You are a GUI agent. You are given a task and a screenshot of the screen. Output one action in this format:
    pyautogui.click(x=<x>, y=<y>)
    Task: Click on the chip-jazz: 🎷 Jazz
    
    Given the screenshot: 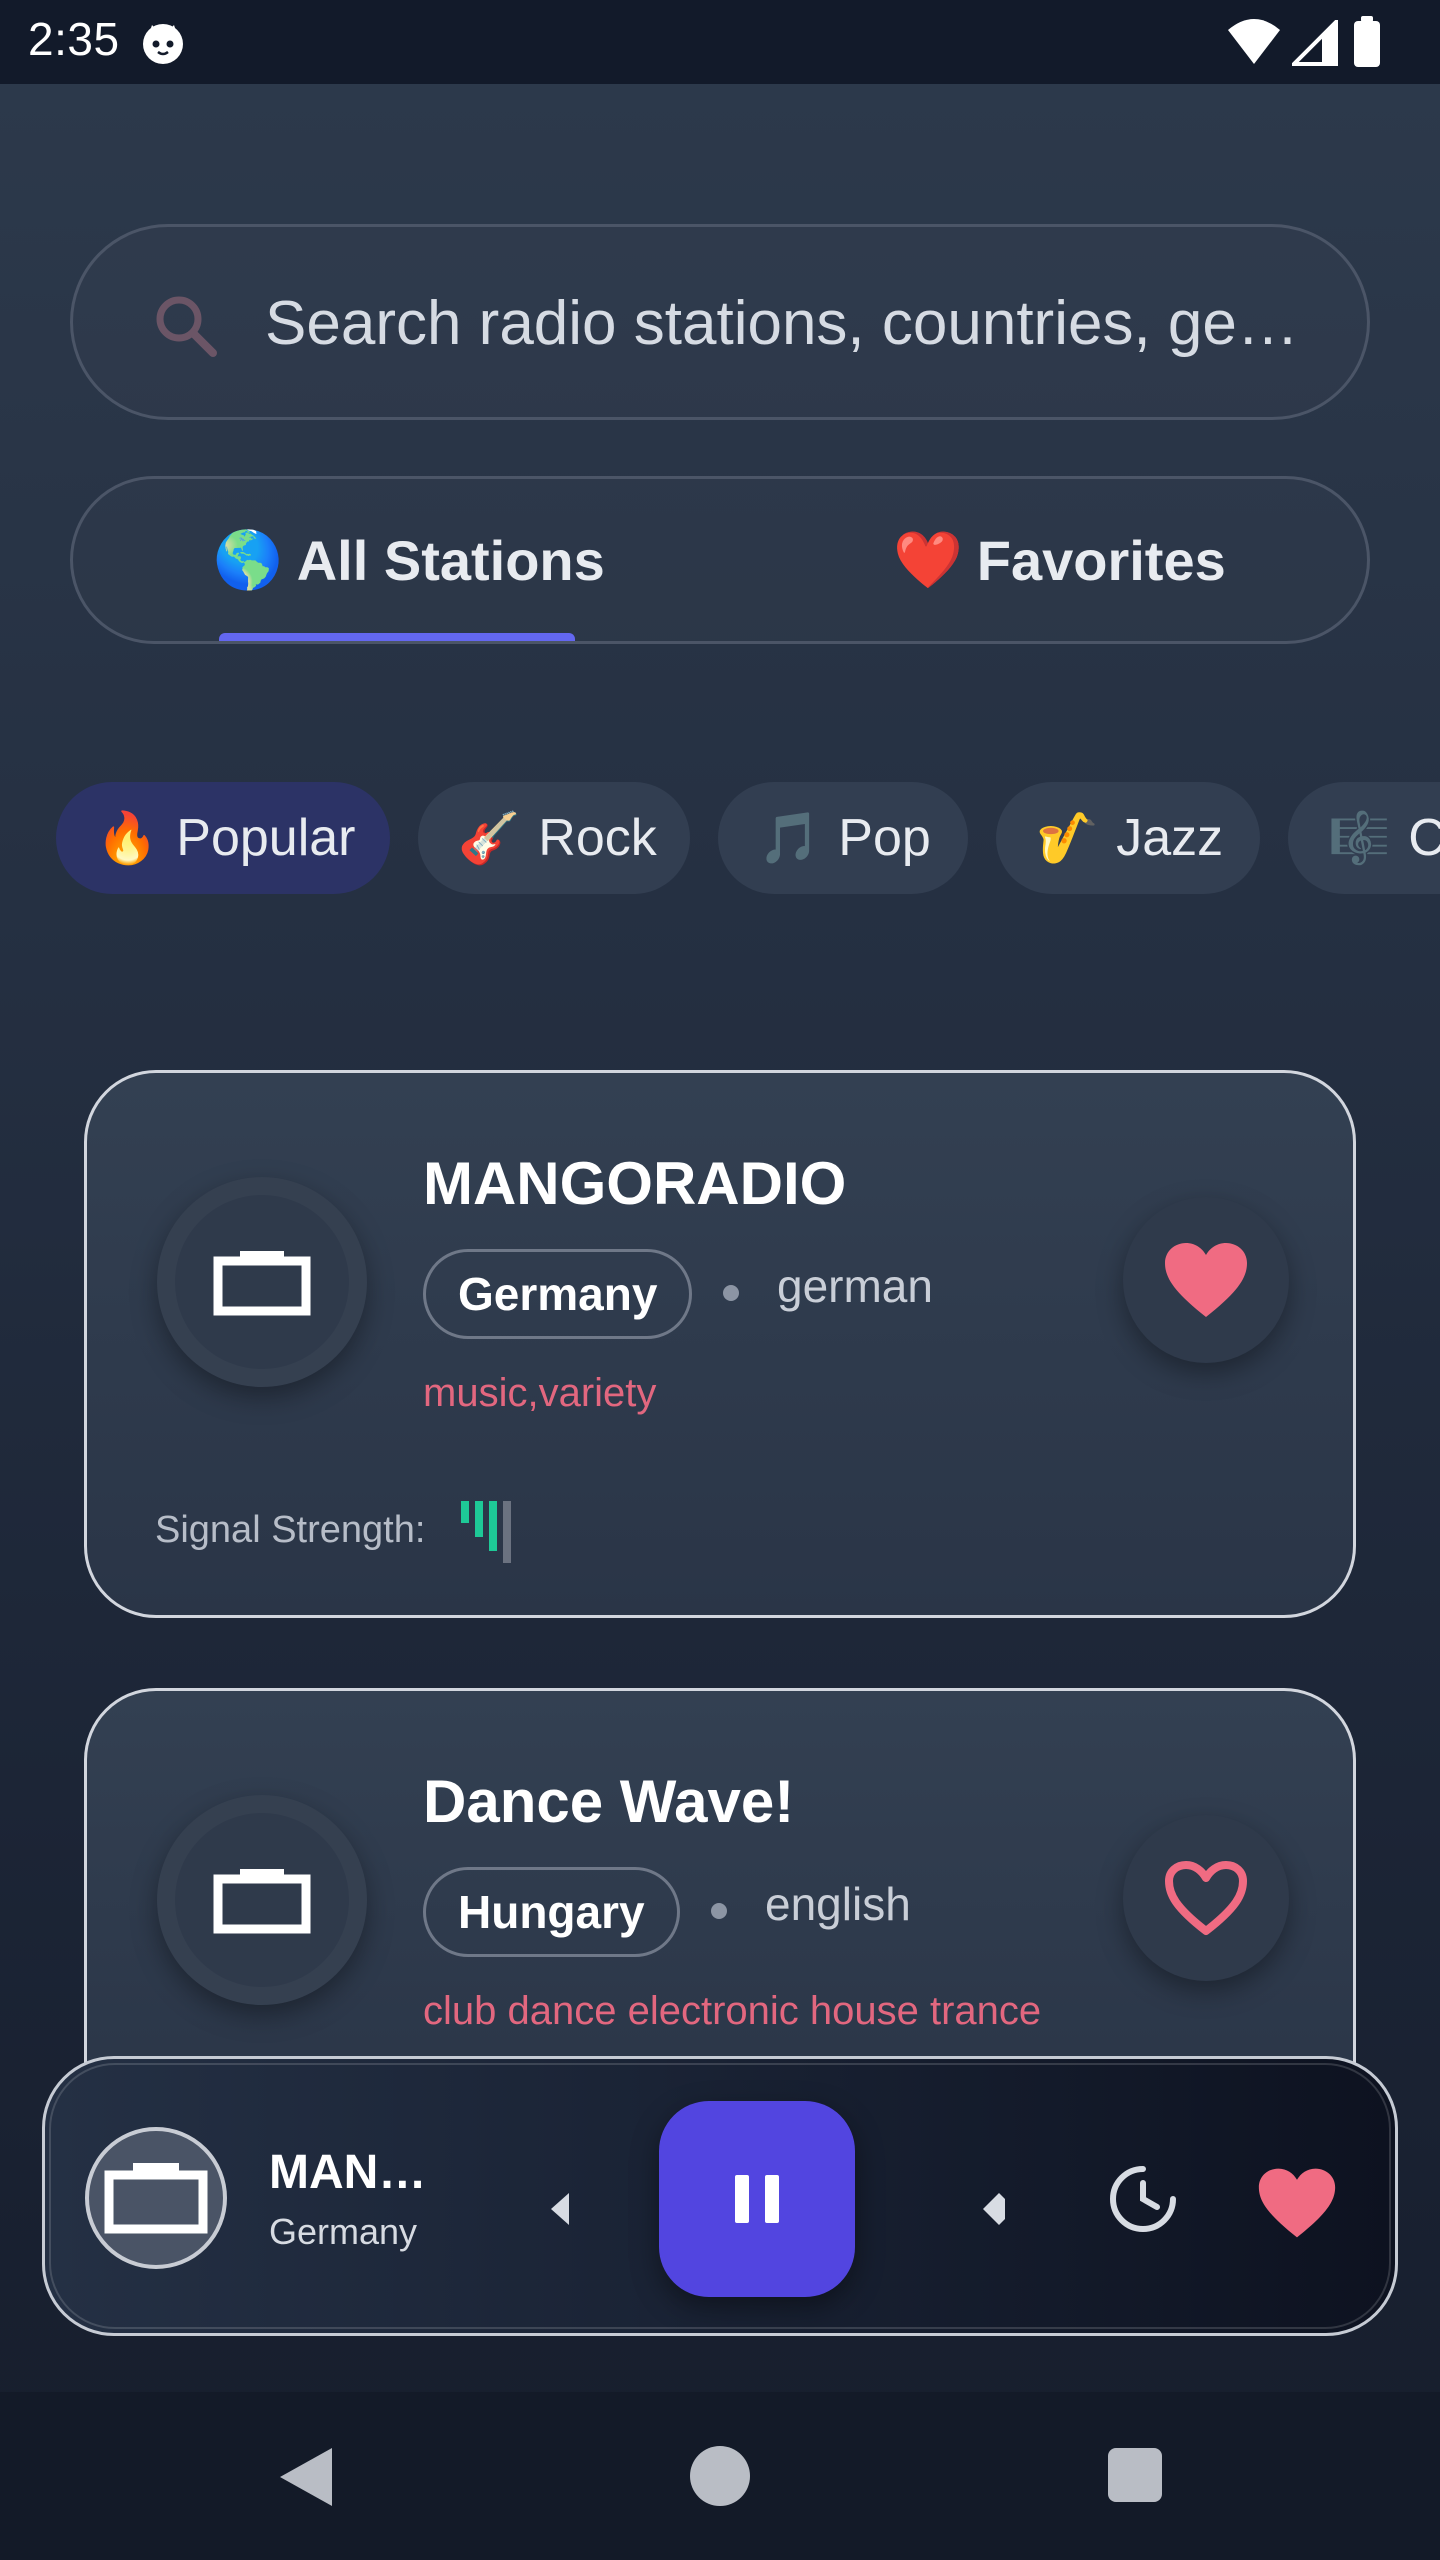 What is the action you would take?
    pyautogui.click(x=1128, y=838)
    